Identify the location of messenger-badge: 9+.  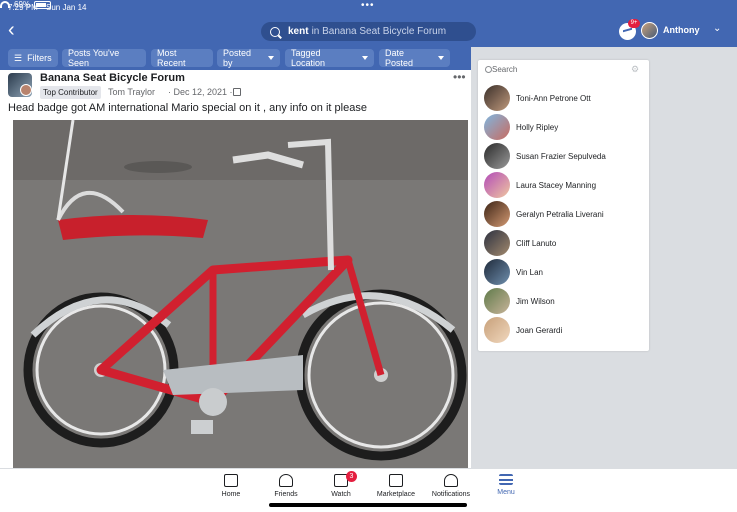
(634, 23).